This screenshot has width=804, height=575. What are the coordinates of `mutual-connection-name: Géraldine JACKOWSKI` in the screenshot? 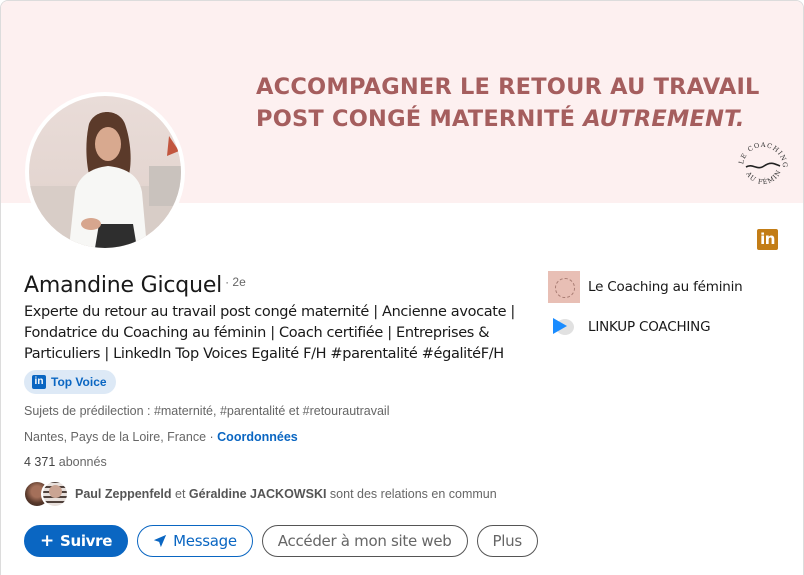 It's located at (257, 494).